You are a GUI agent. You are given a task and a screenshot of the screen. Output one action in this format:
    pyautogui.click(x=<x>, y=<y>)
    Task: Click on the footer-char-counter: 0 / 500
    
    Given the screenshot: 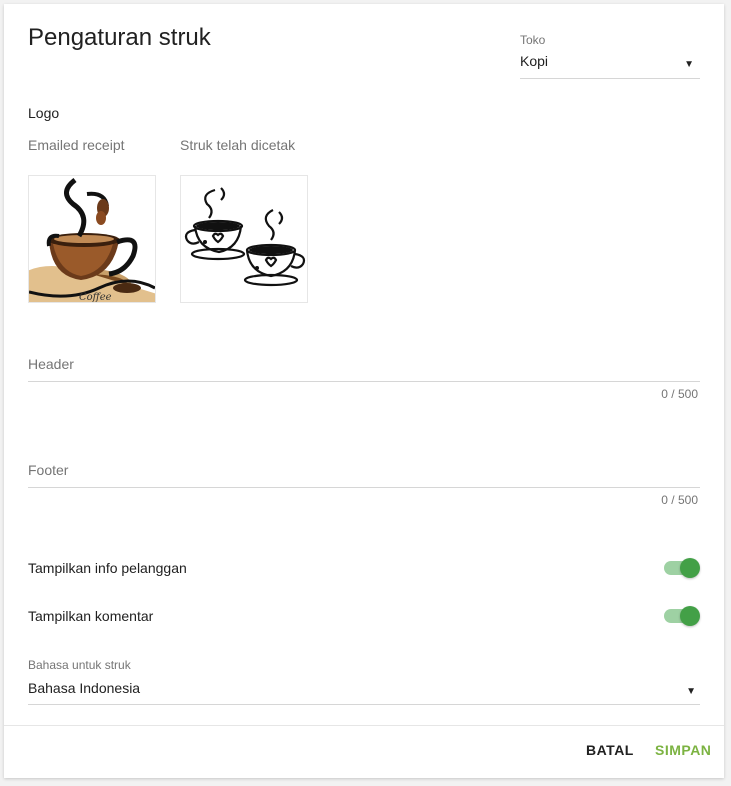 What is the action you would take?
    pyautogui.click(x=679, y=500)
    